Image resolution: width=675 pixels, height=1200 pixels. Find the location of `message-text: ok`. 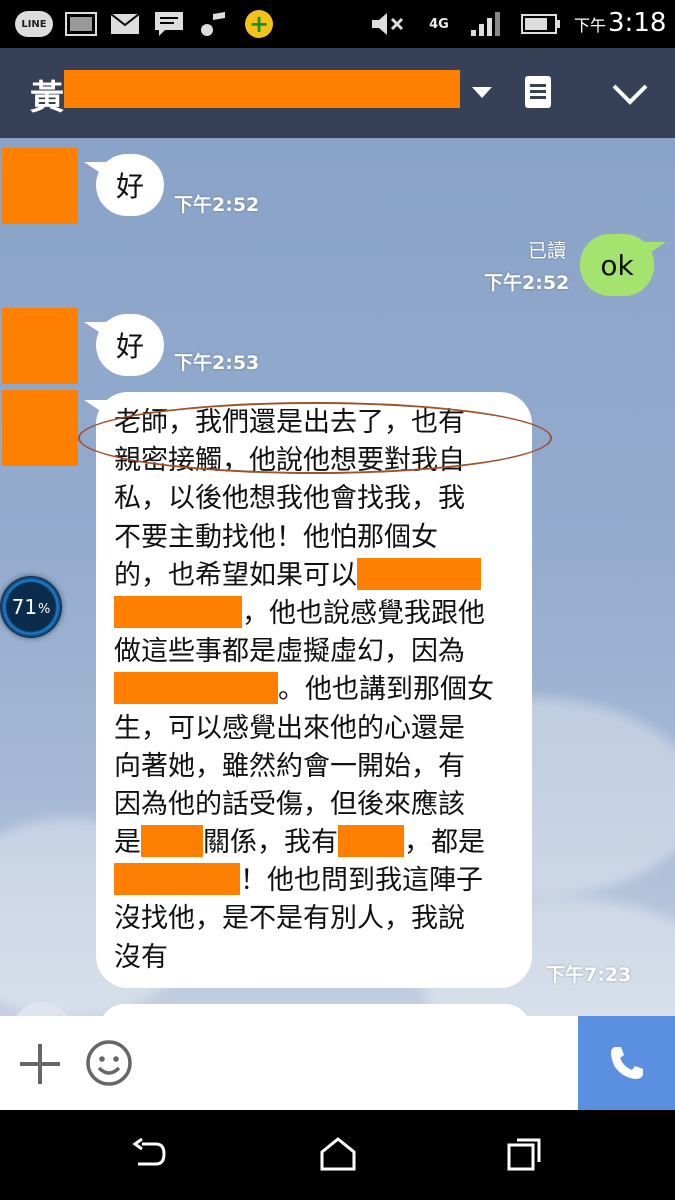

message-text: ok is located at coordinates (617, 265).